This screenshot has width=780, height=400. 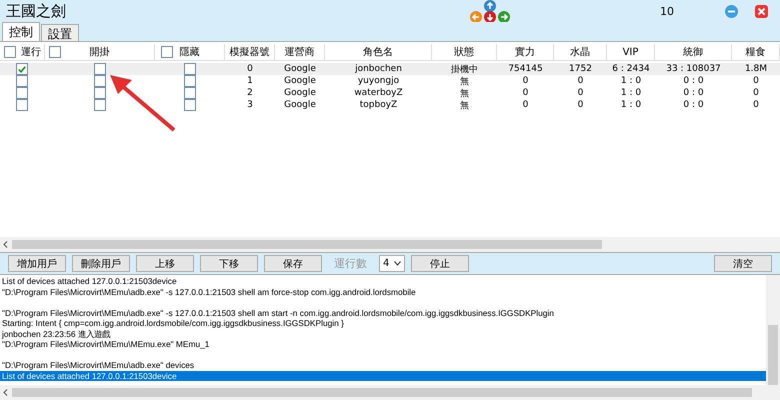 What do you see at coordinates (21, 31) in the screenshot?
I see `tab: 控制` at bounding box center [21, 31].